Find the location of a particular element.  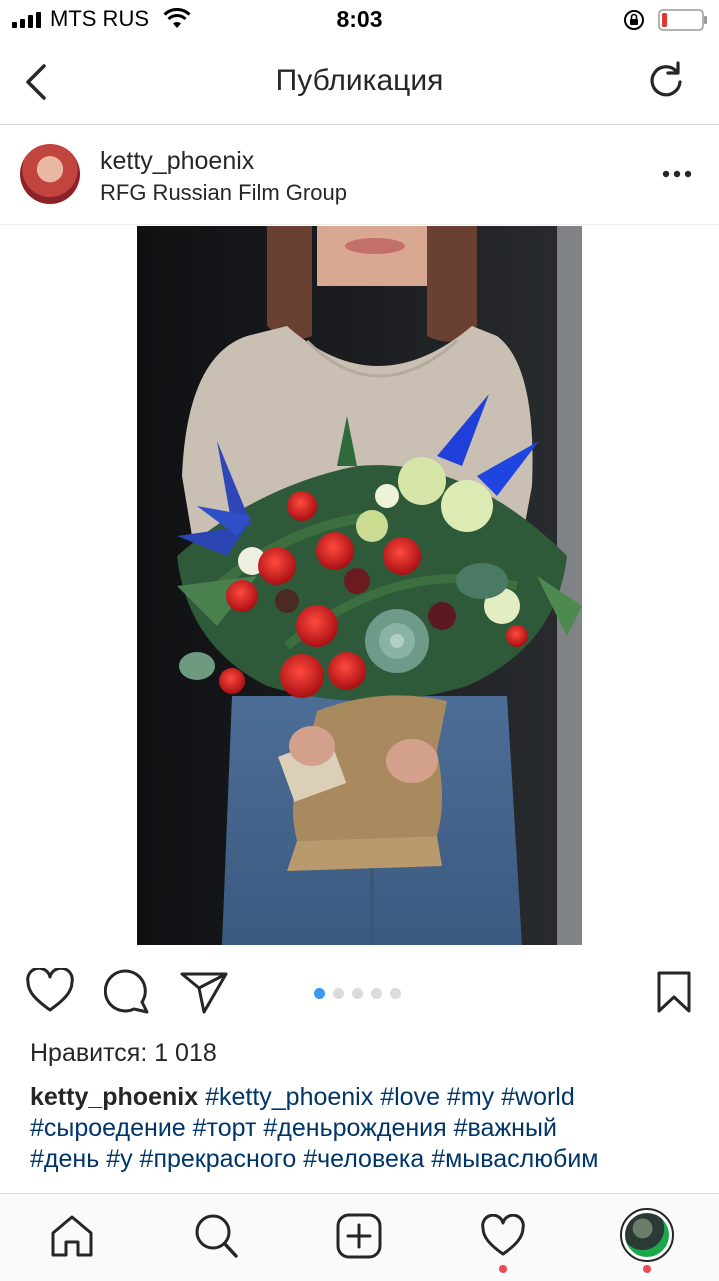

hashtag: #мываслюбим is located at coordinates (514, 1159).